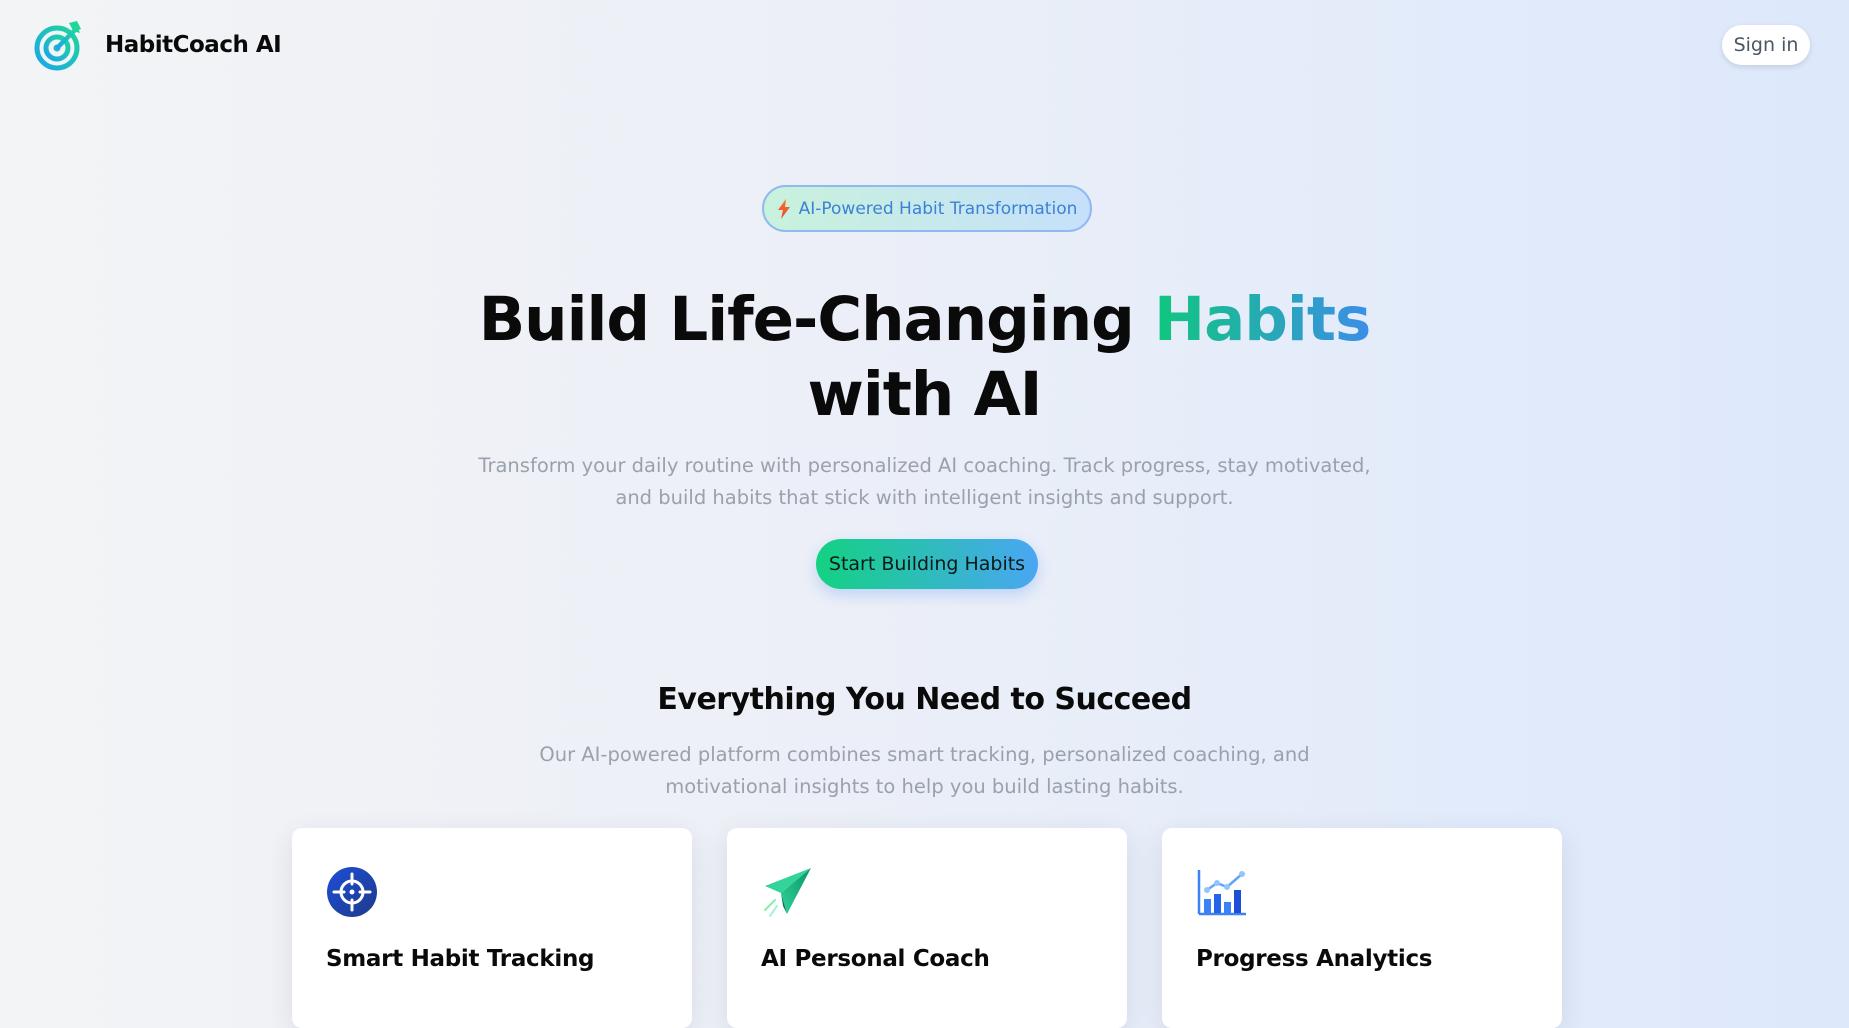 This screenshot has height=1028, width=1849. Describe the element at coordinates (783, 208) in the screenshot. I see `lightning-bolt-icon` at that location.